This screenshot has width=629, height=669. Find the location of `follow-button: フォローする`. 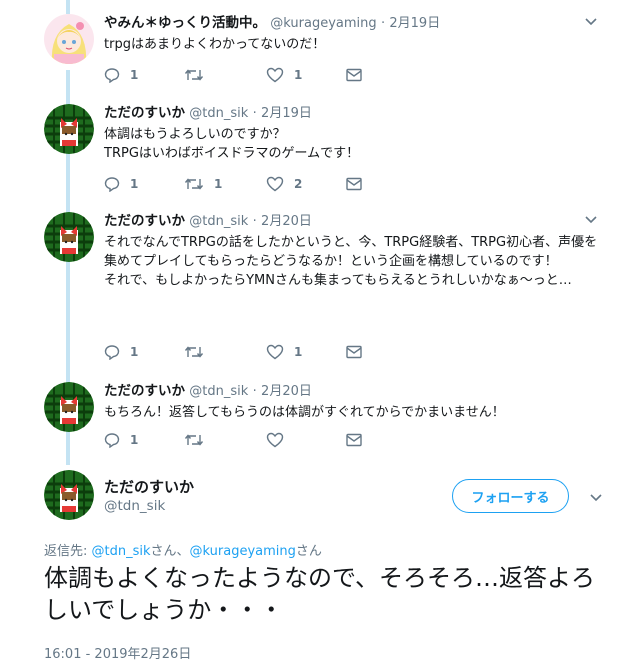

follow-button: フォローする is located at coordinates (510, 496).